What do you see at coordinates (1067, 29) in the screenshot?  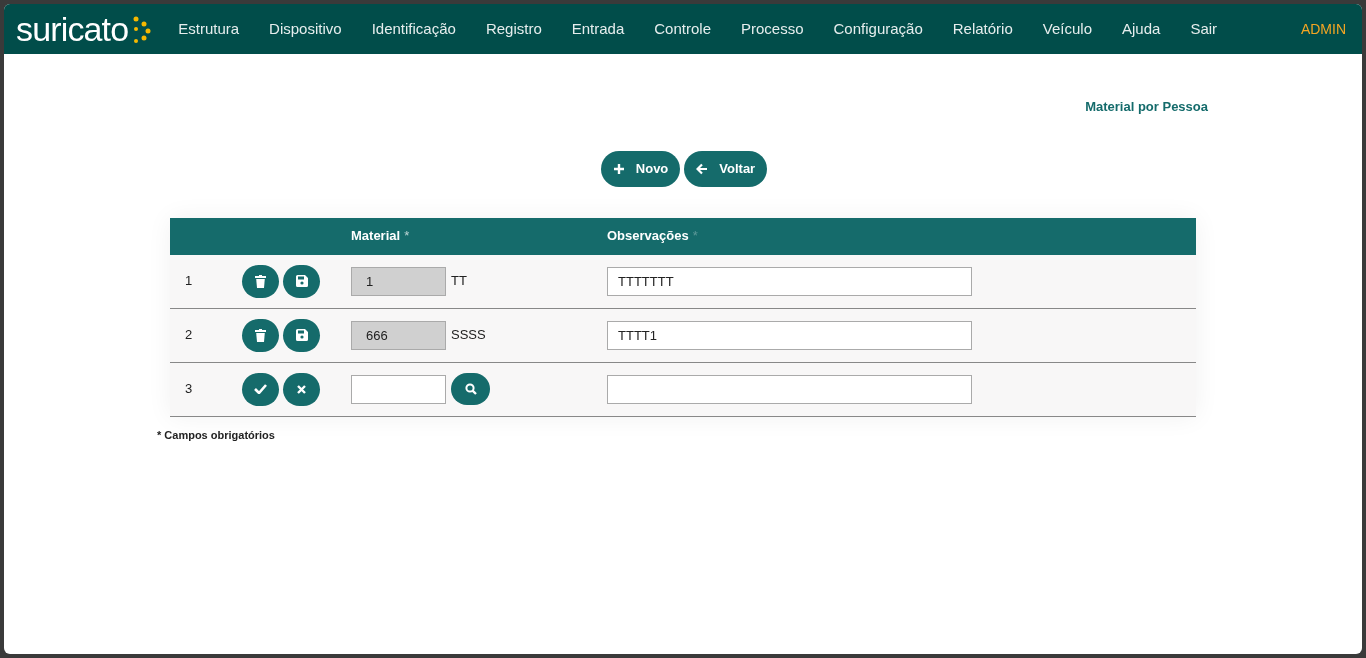 I see `nav-menu-item: Veículo` at bounding box center [1067, 29].